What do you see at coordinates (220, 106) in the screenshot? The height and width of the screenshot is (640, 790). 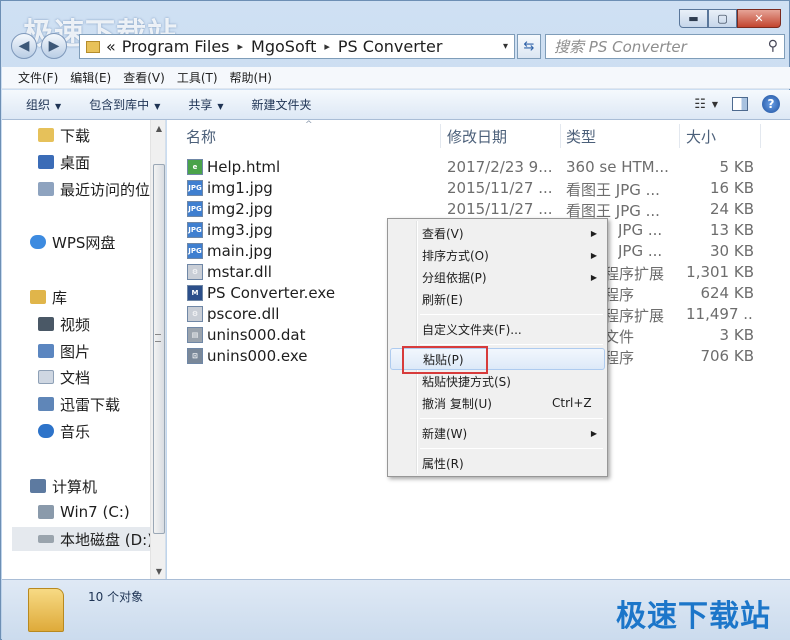 I see `caret-down-icon: ▼` at bounding box center [220, 106].